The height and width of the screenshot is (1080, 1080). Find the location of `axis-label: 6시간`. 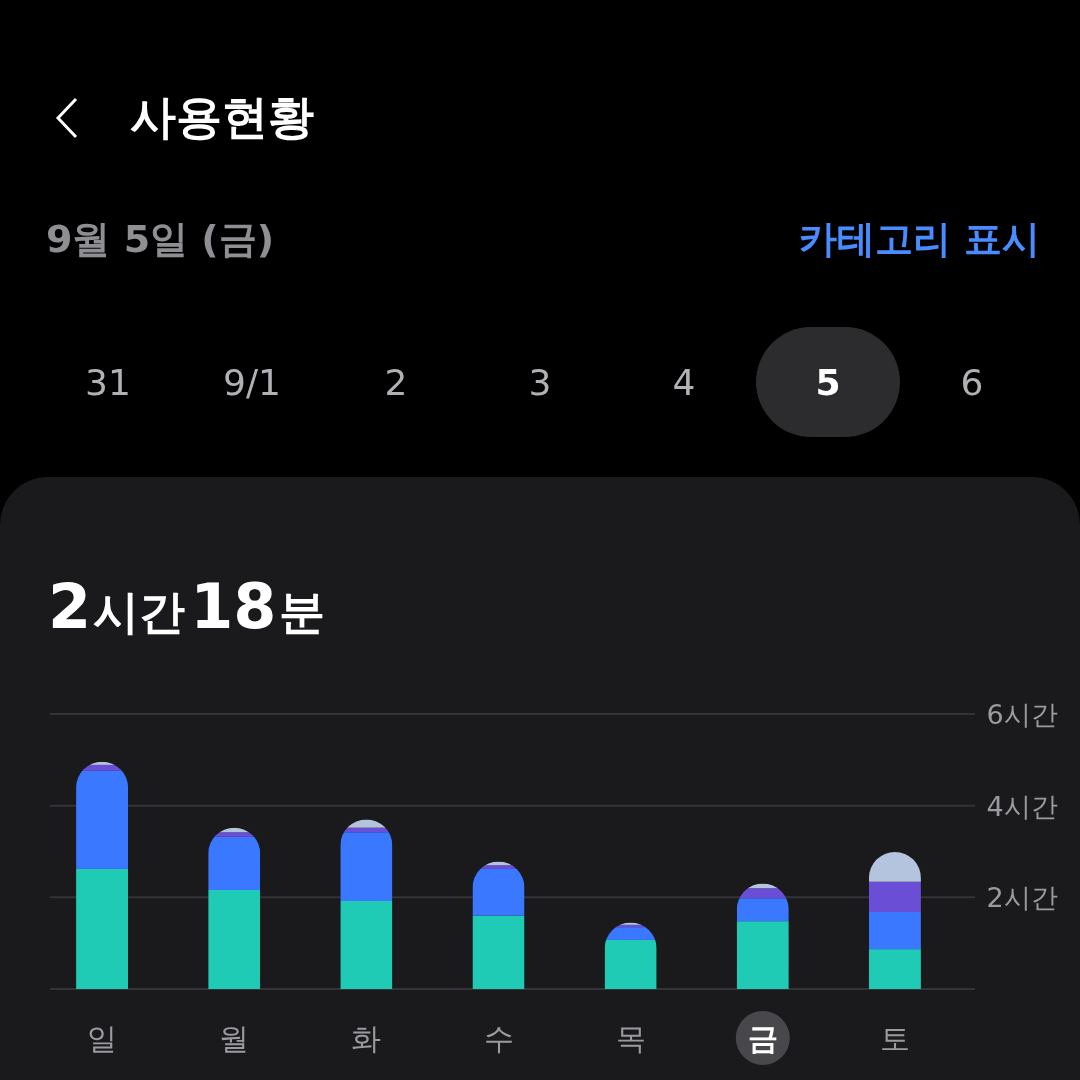

axis-label: 6시간 is located at coordinates (1022, 714).